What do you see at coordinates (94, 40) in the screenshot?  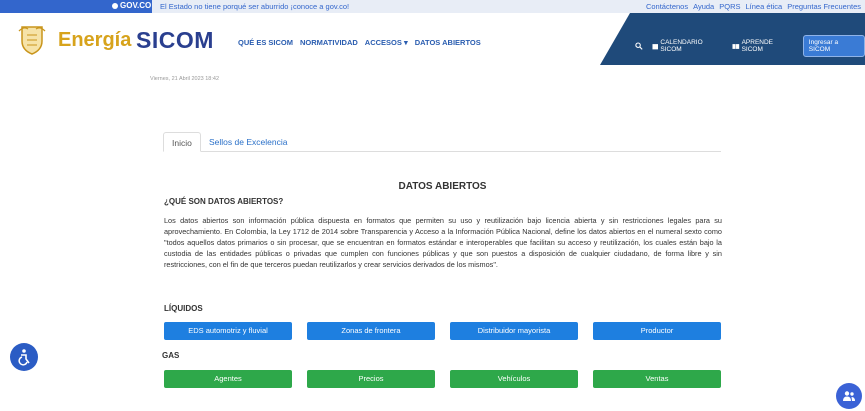 I see `brand-energia: Energía` at bounding box center [94, 40].